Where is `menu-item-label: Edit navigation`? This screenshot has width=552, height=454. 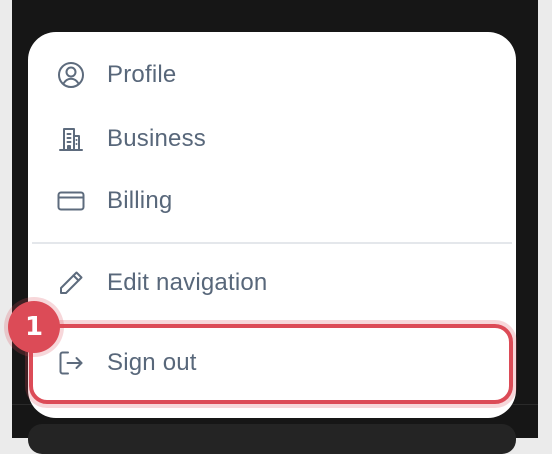 menu-item-label: Edit navigation is located at coordinates (187, 282).